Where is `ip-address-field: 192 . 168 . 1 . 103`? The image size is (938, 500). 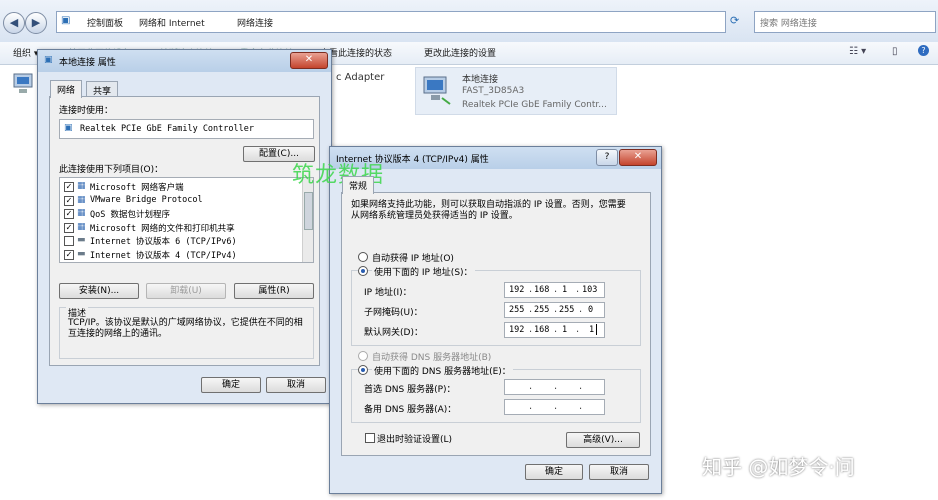
ip-address-field: 192 . 168 . 1 . 103 is located at coordinates (554, 290).